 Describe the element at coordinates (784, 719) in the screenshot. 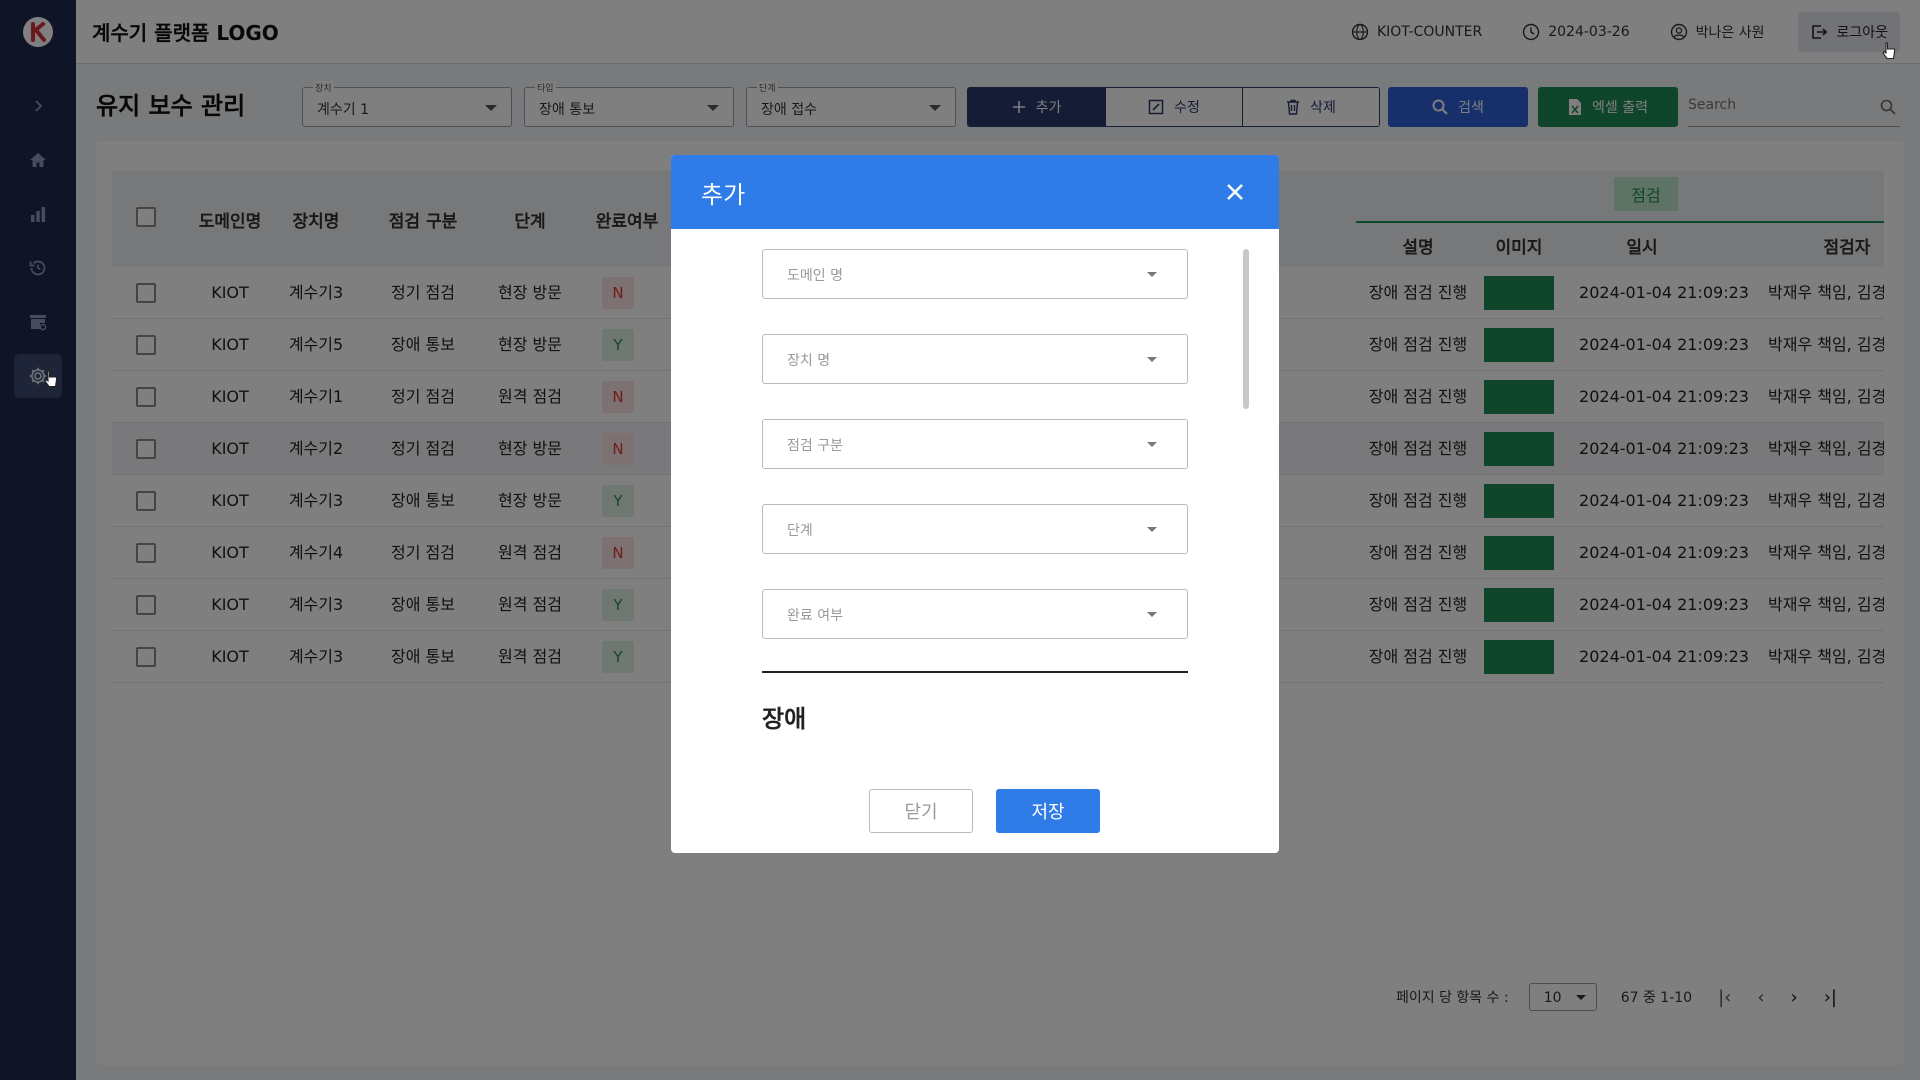

I see `section-title: 장애` at that location.